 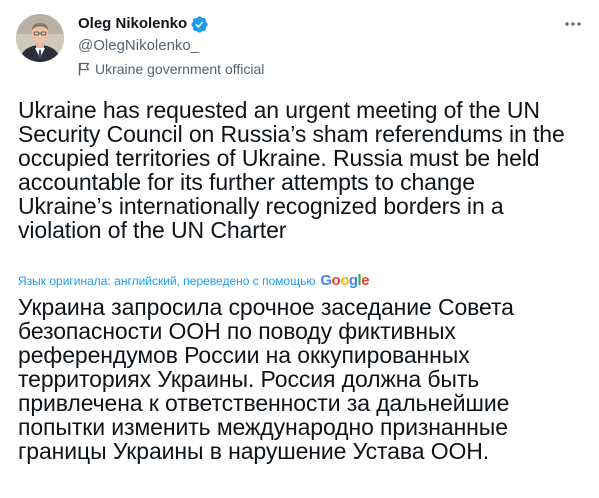 I want to click on more-horizontal-icon, so click(x=573, y=24).